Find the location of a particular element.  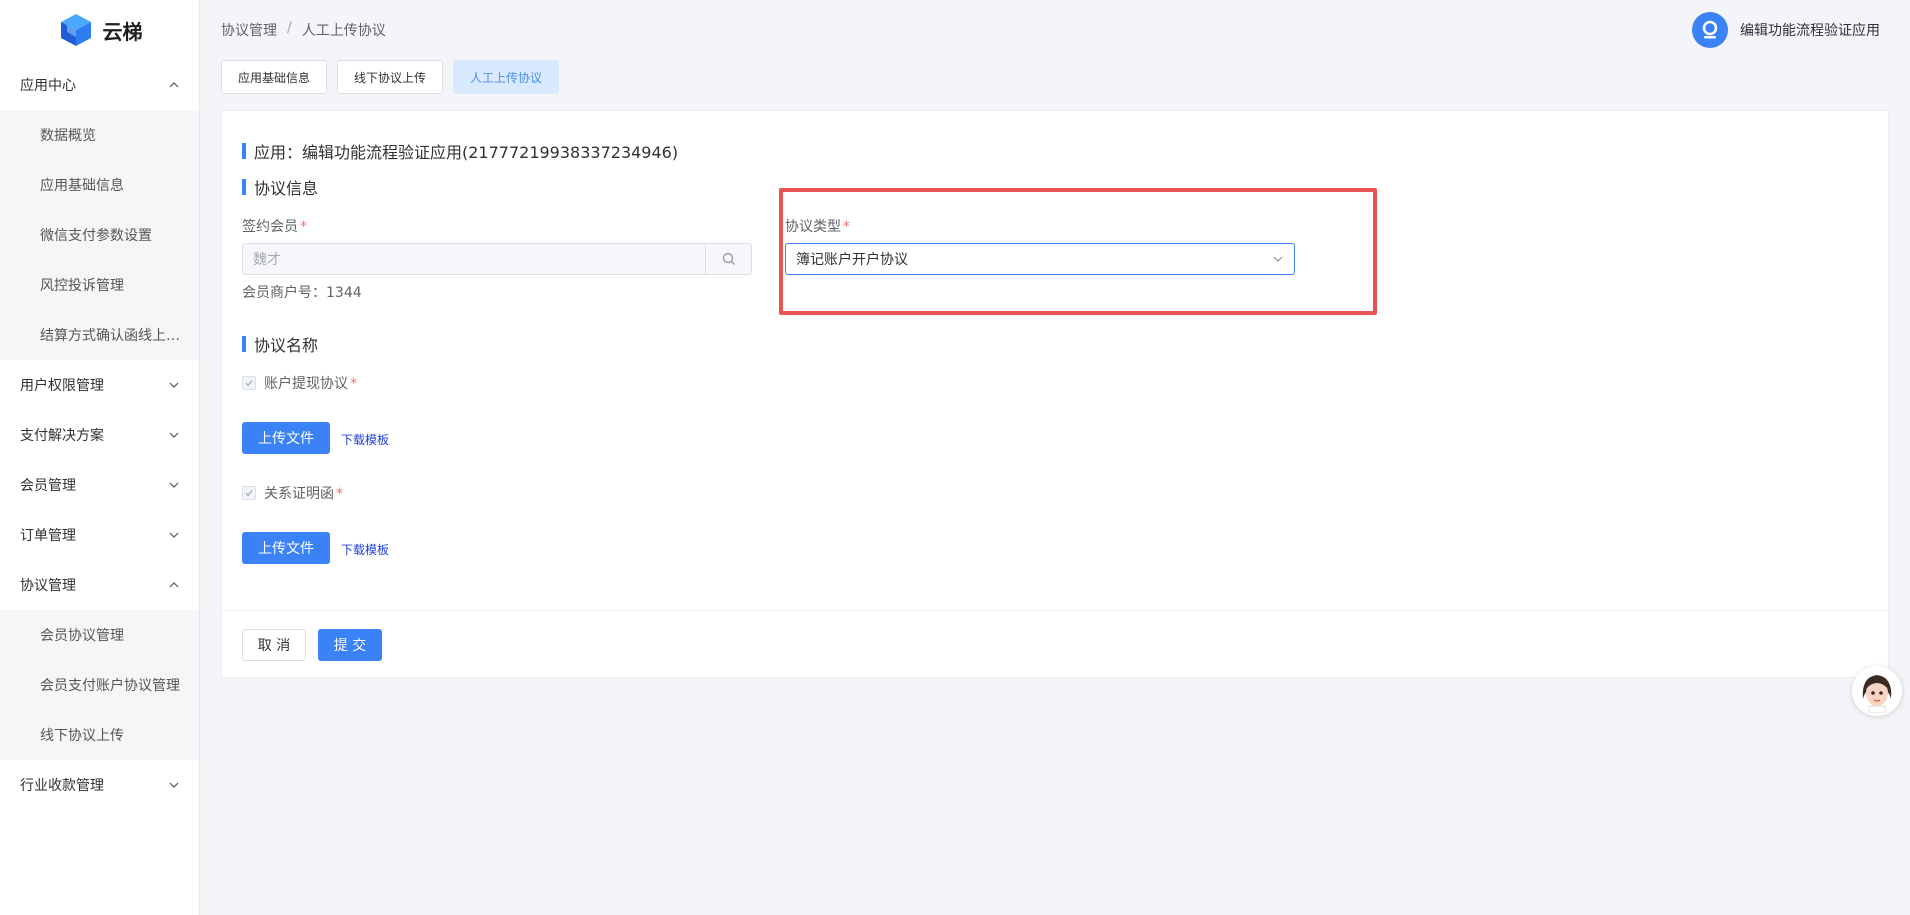

submenu-agreements: 会员协议管理 会员支付账户协议管理 线下协议上传 is located at coordinates (99, 685).